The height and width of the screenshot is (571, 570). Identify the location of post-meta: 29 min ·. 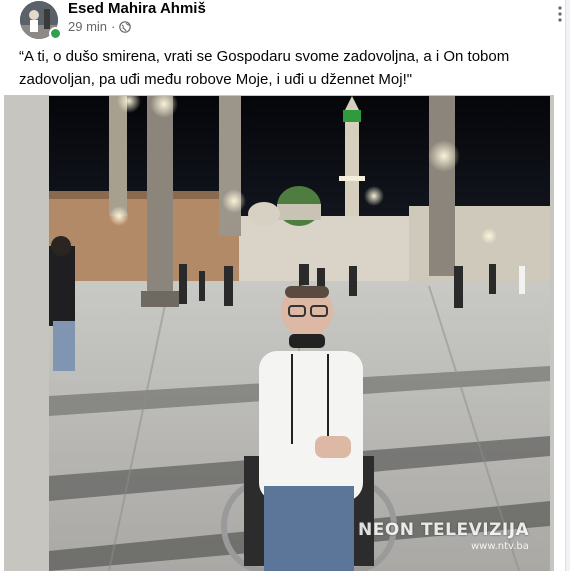
(100, 26).